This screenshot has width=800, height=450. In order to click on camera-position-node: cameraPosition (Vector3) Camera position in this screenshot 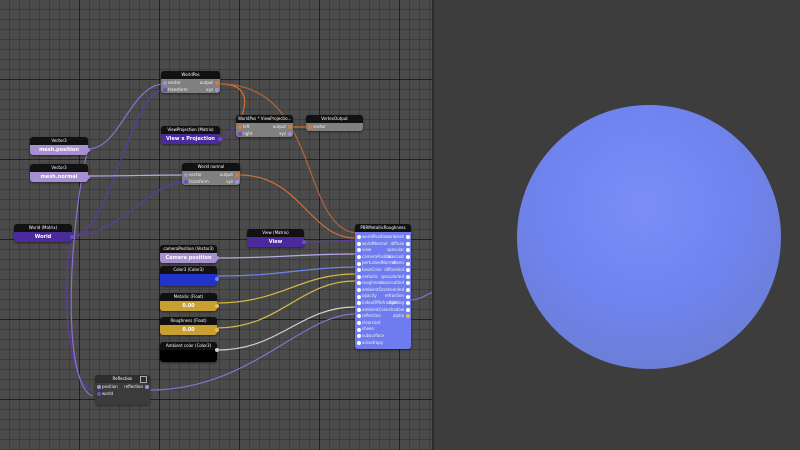, I will do `click(189, 254)`.